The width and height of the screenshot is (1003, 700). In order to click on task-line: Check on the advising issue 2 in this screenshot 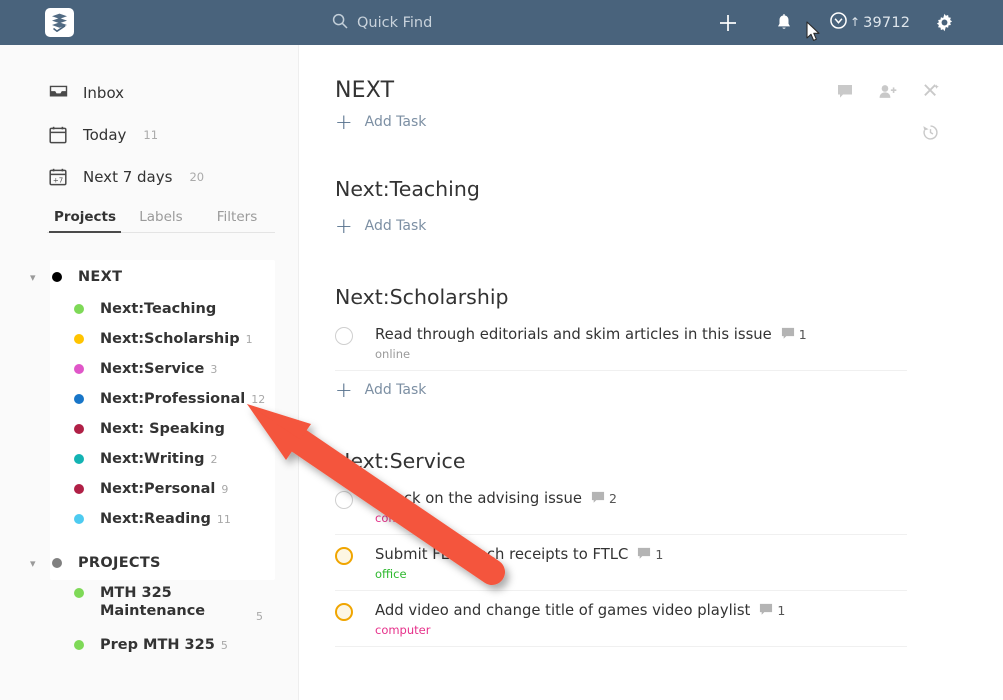, I will do `click(496, 498)`.